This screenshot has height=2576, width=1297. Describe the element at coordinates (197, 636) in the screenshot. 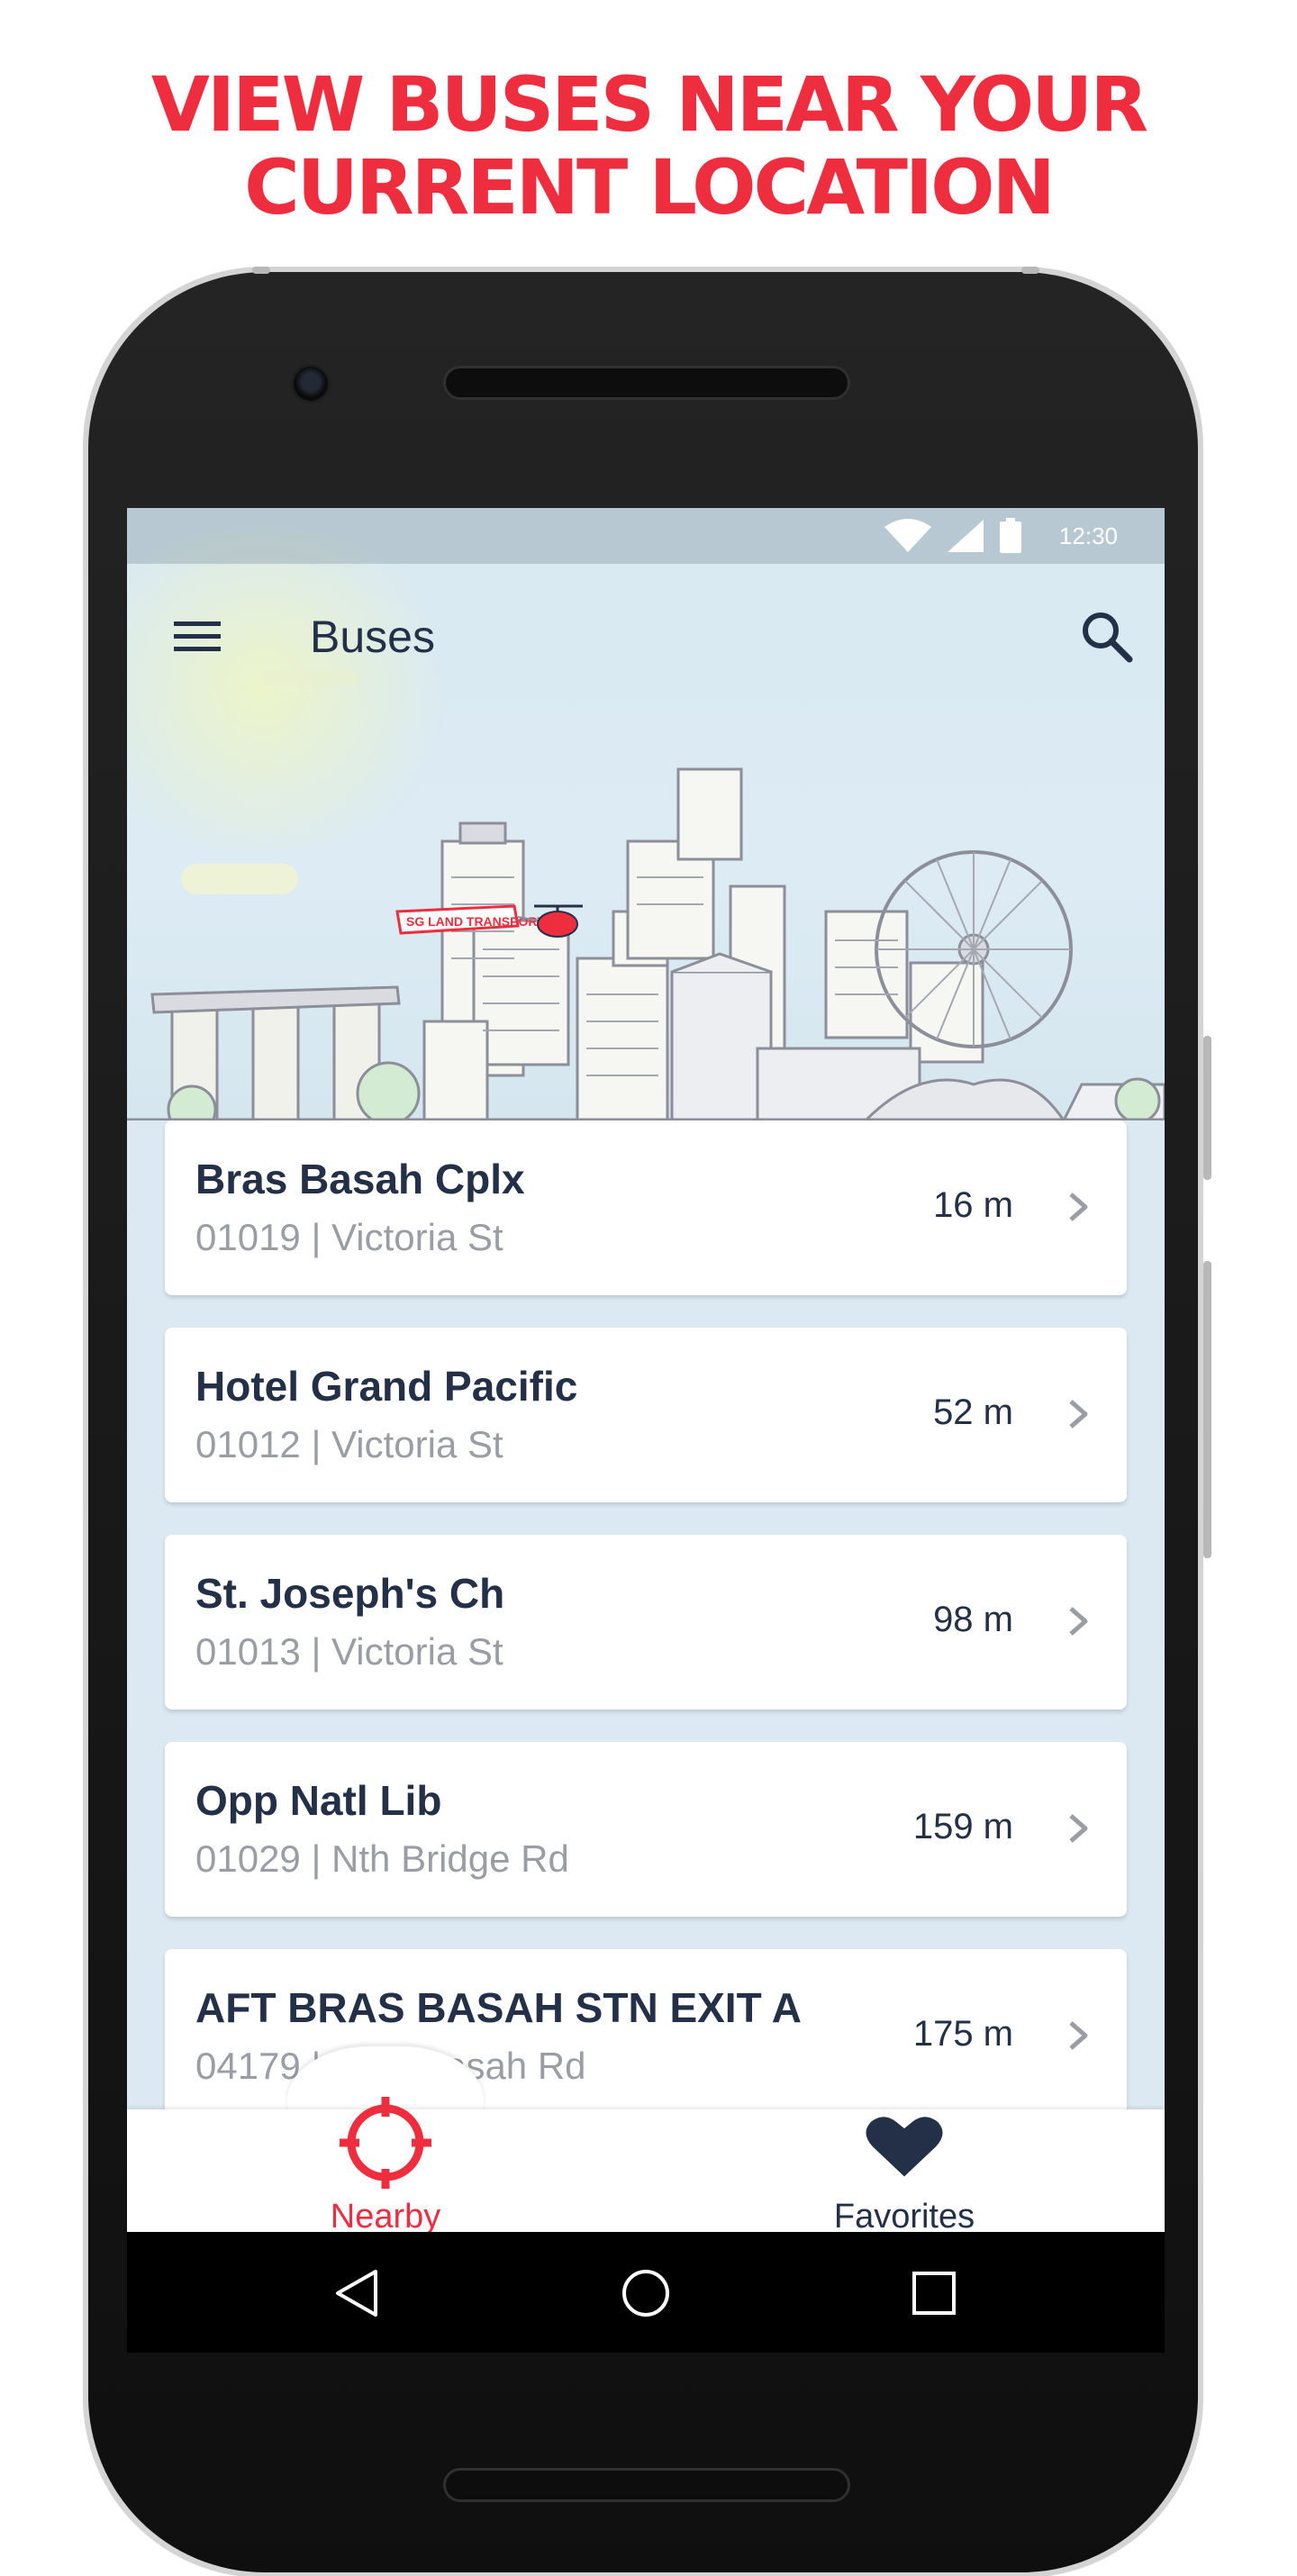

I see `hamburger-menu-icon` at that location.